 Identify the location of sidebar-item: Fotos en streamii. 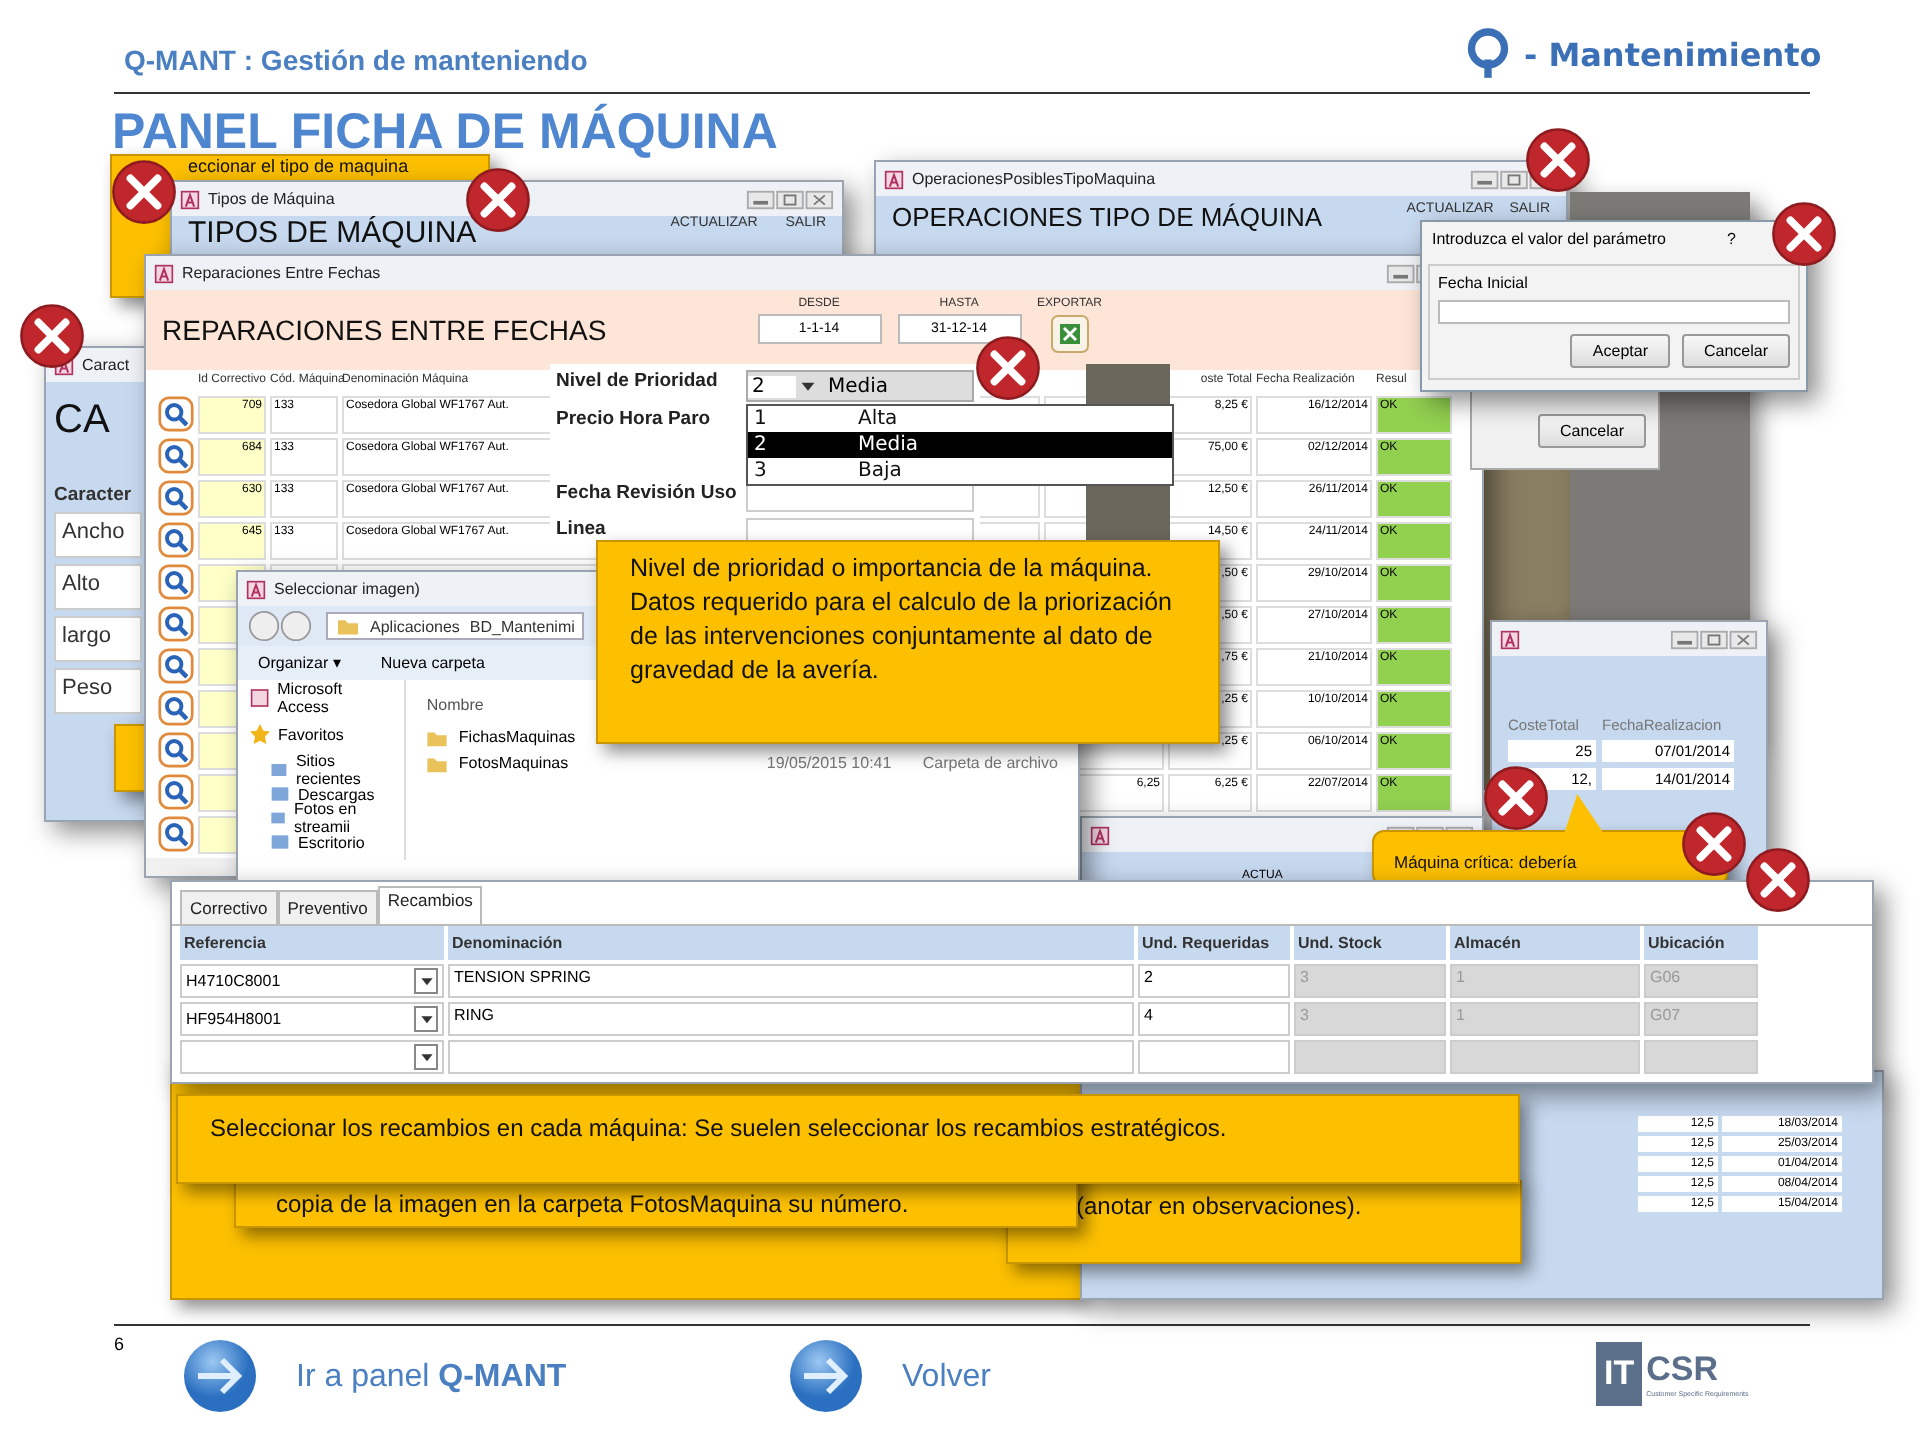
(321, 818).